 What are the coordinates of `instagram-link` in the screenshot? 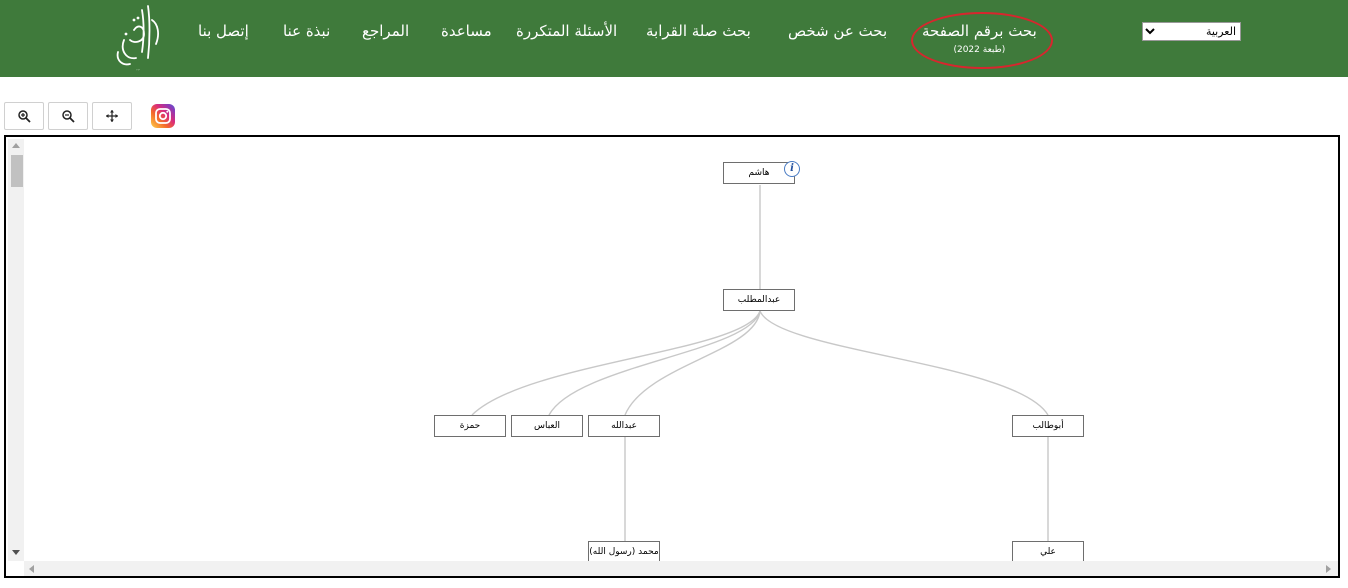 It's located at (163, 116).